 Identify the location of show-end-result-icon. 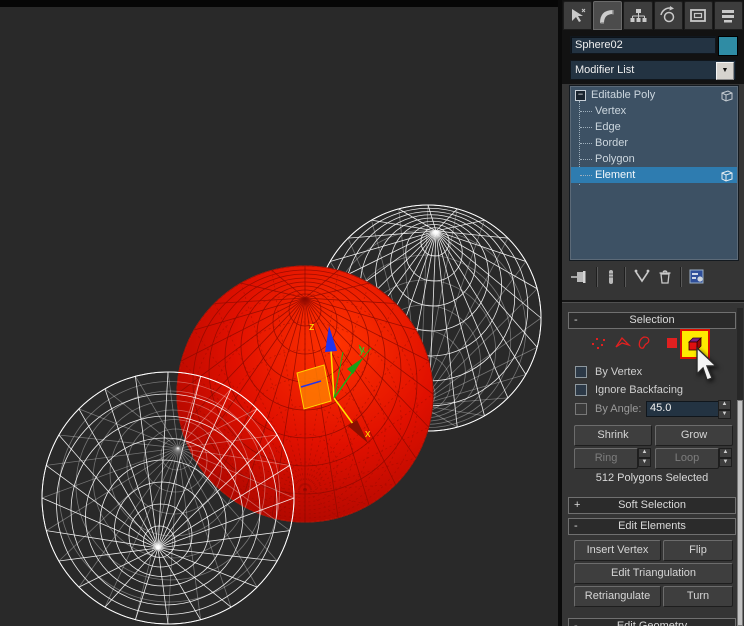
(611, 277).